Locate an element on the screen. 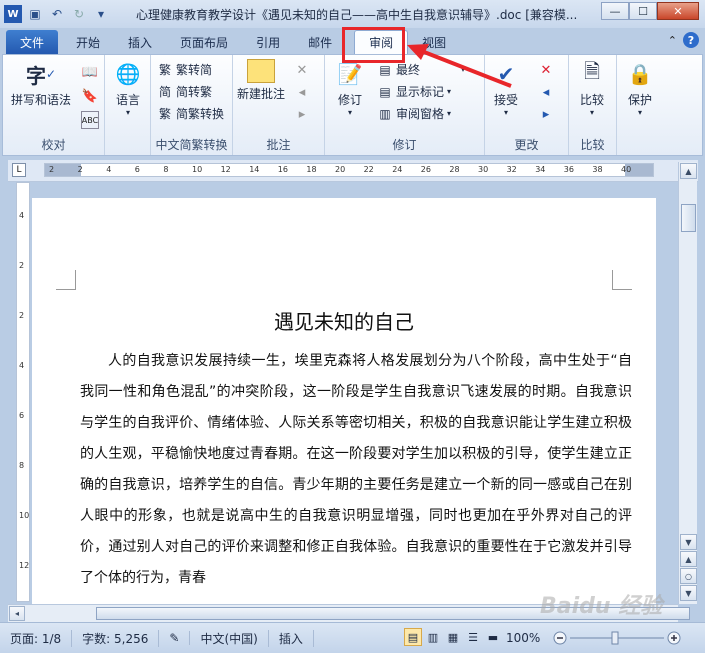 The height and width of the screenshot is (653, 705). zoom-slider is located at coordinates (617, 638).